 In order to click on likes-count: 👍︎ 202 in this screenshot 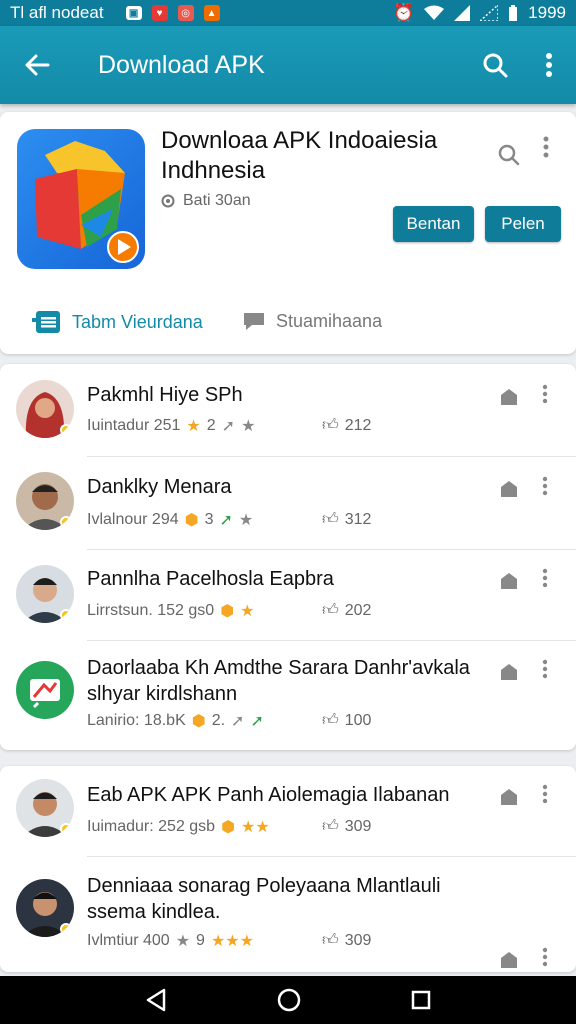, I will do `click(347, 610)`.